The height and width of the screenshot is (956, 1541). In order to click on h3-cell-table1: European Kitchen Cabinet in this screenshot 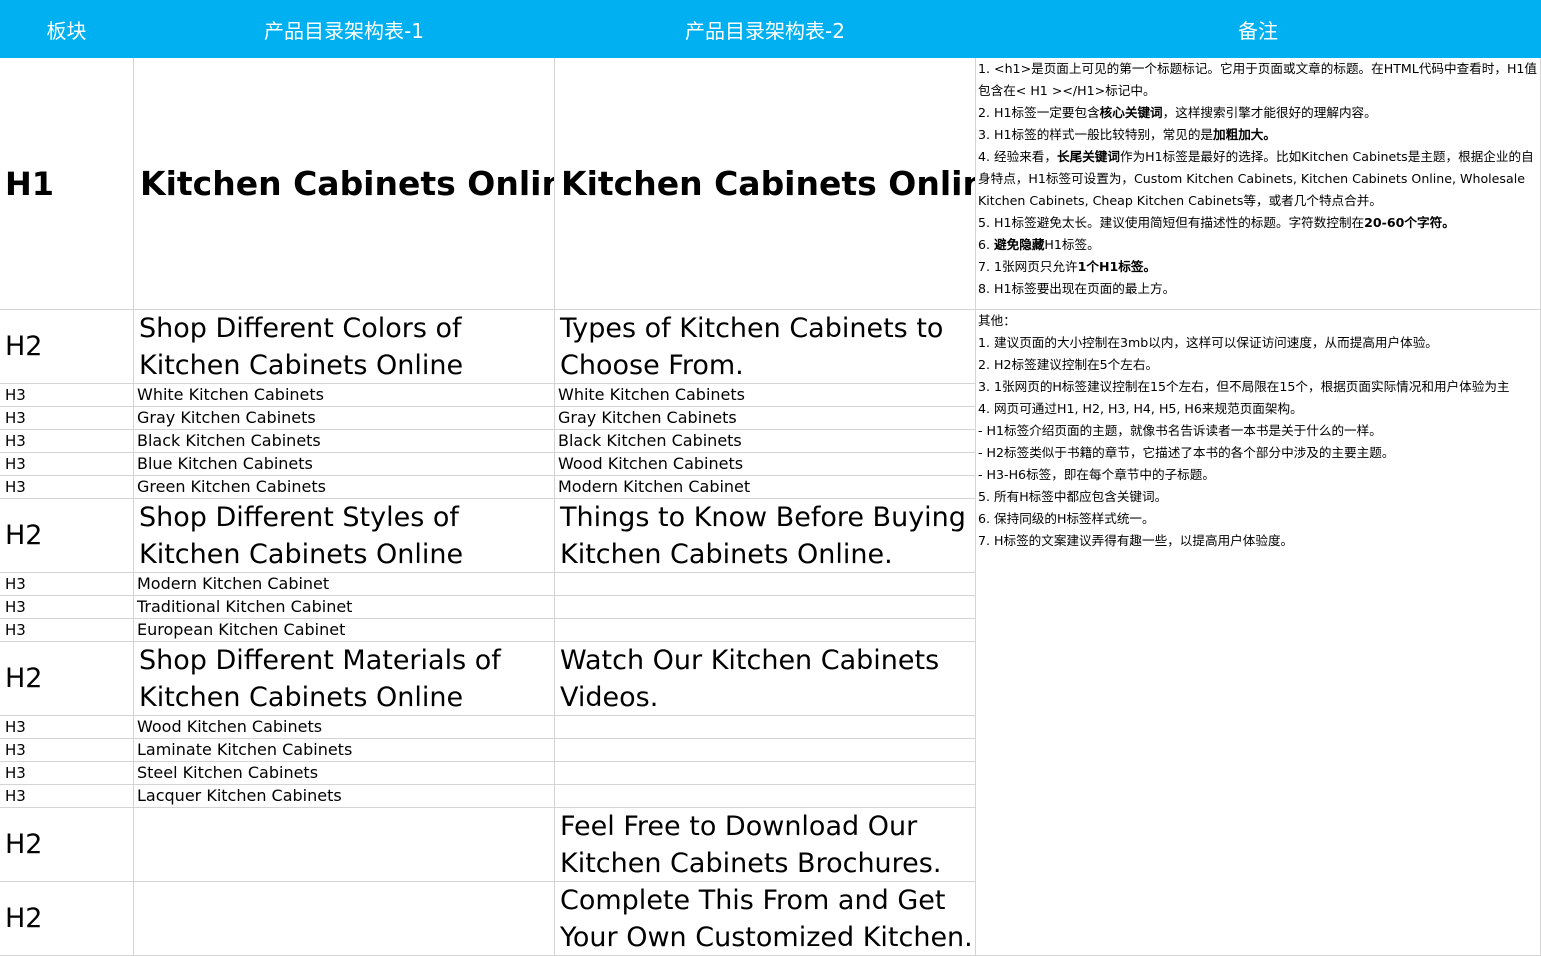, I will do `click(344, 630)`.